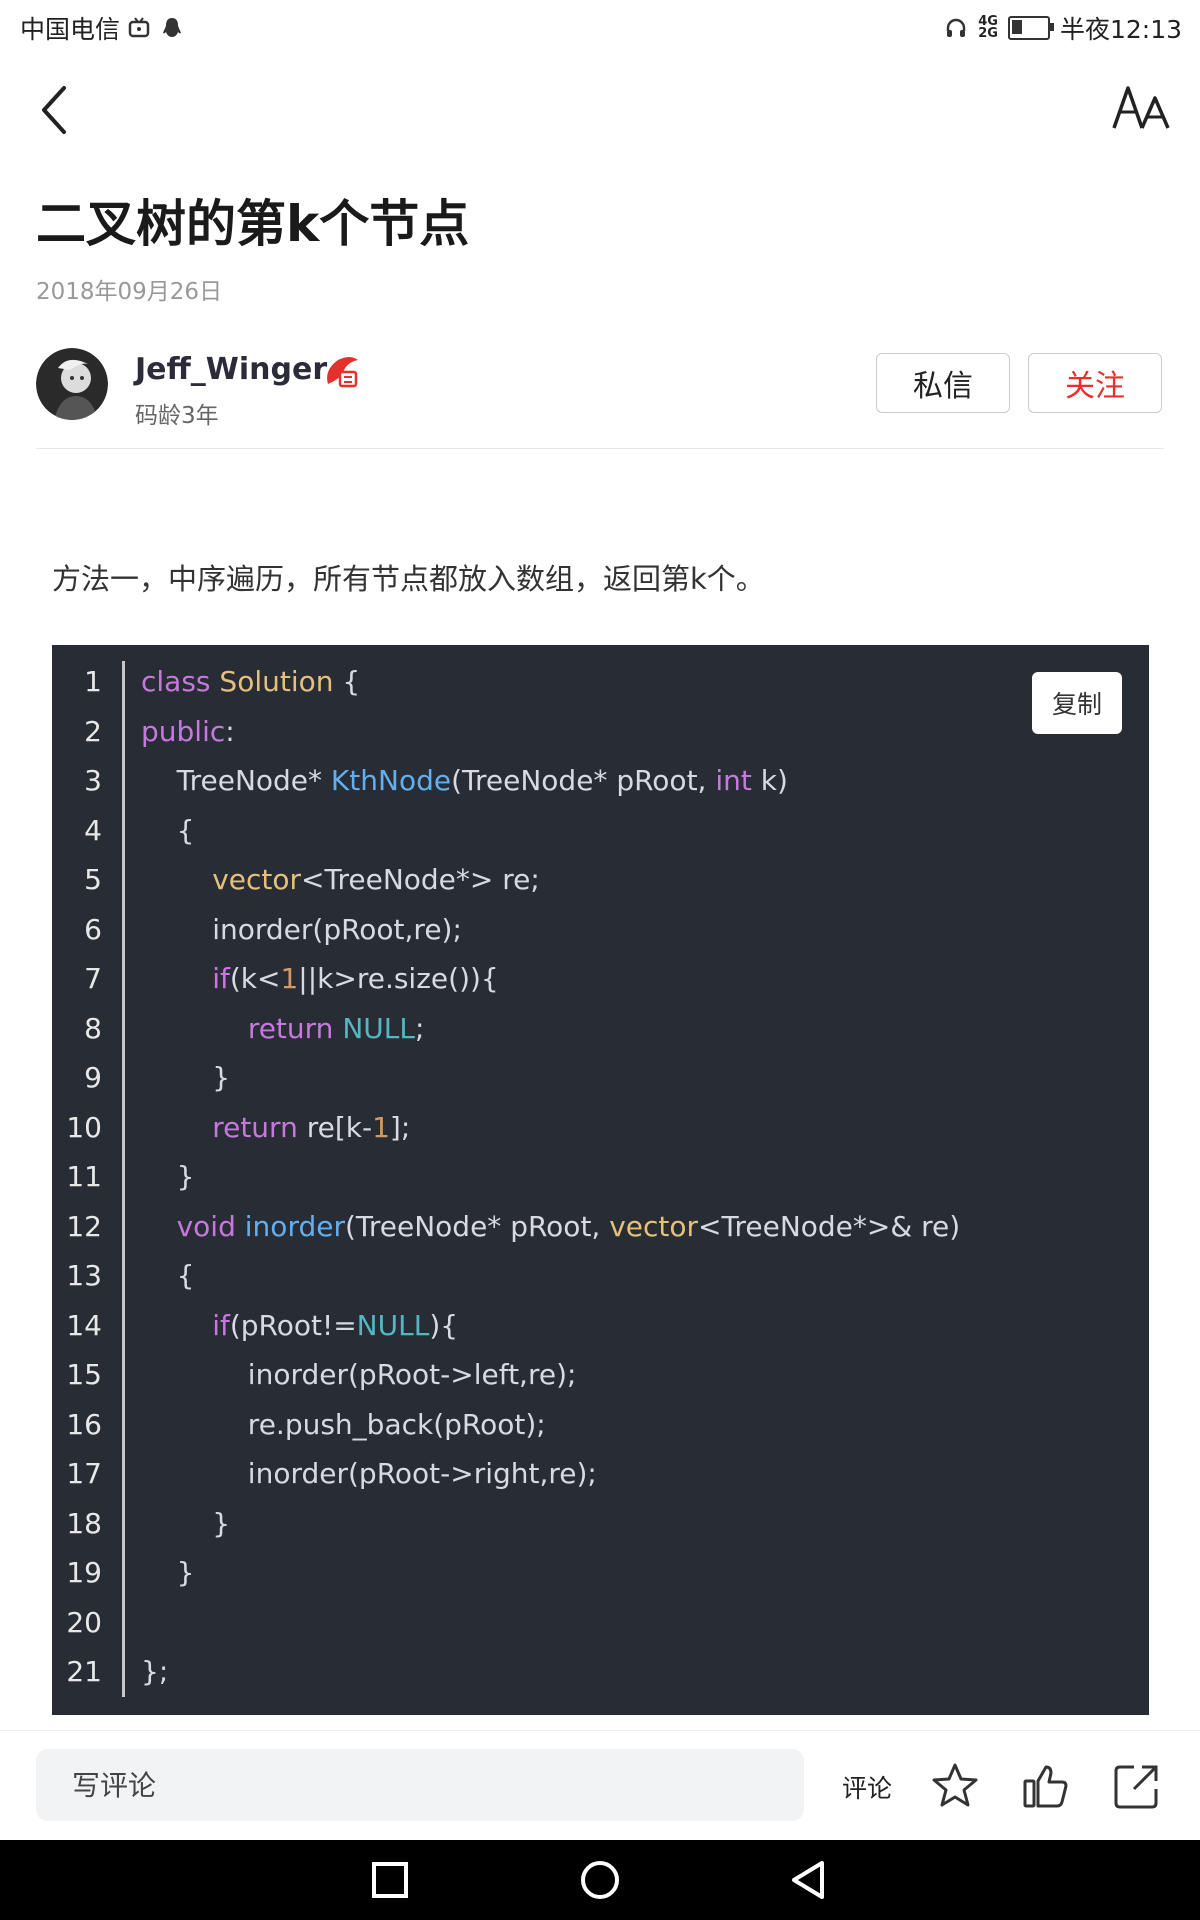 Image resolution: width=1200 pixels, height=1920 pixels. I want to click on code-token: (TreeNode* pRoot,, so click(583, 780).